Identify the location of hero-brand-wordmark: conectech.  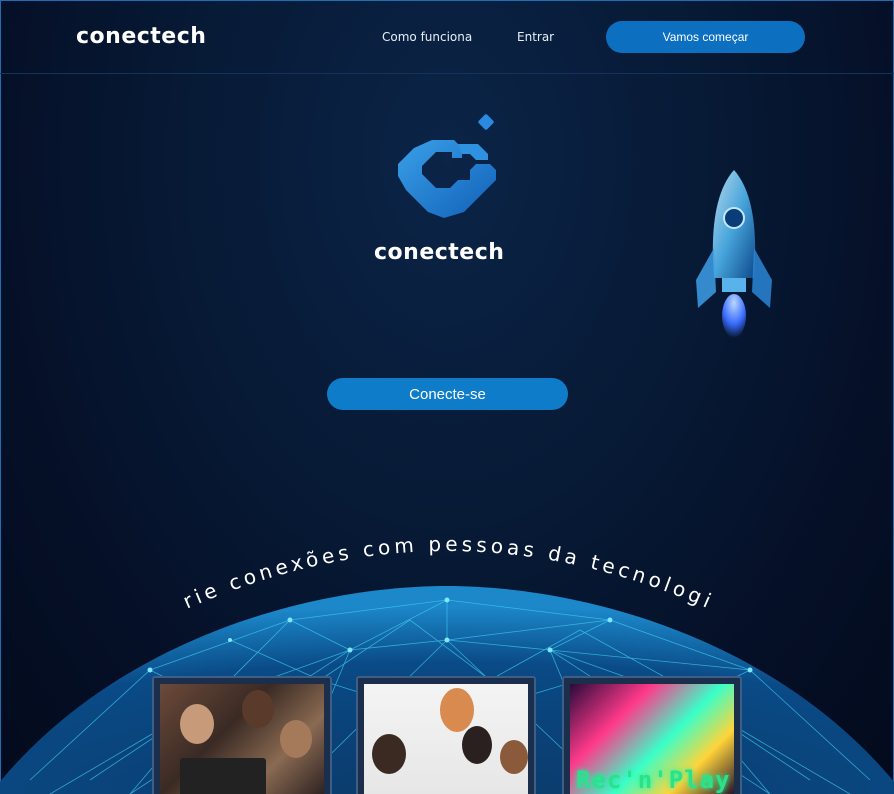
(439, 252).